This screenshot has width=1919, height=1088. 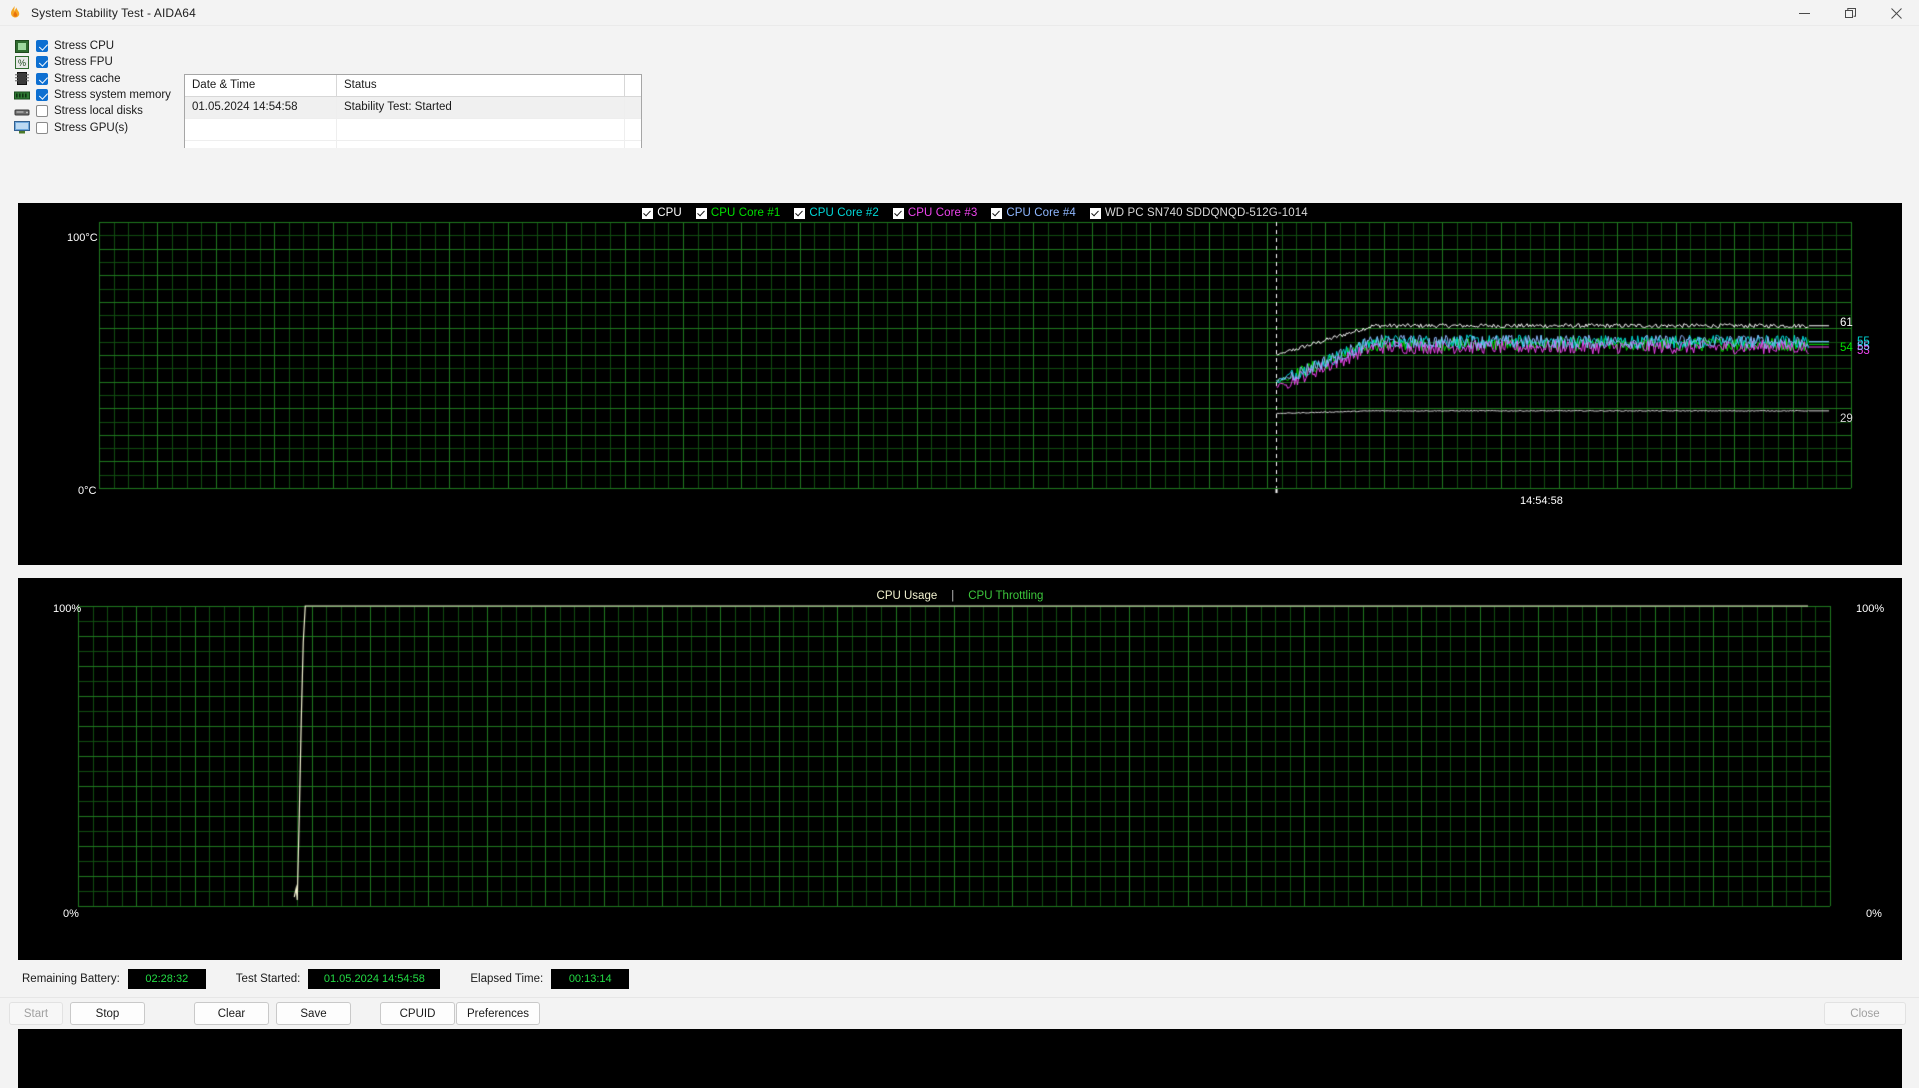 I want to click on stress-option-label: Stress FPU, so click(x=83, y=62).